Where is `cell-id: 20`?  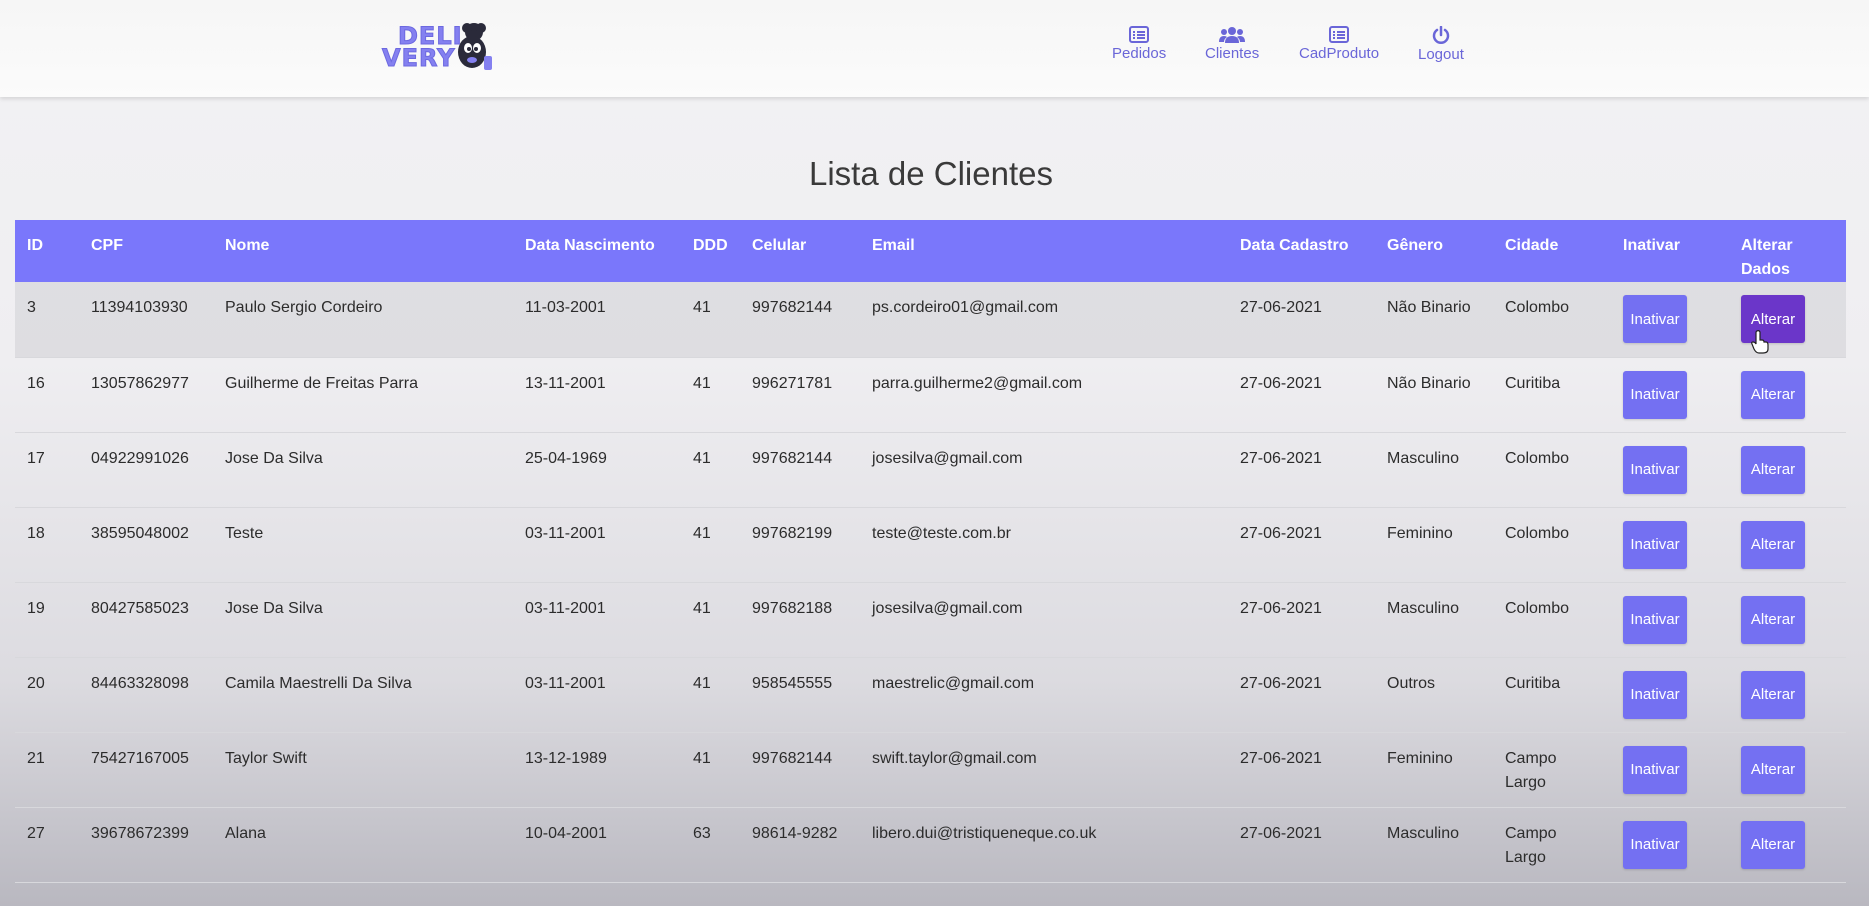 cell-id: 20 is located at coordinates (47, 695).